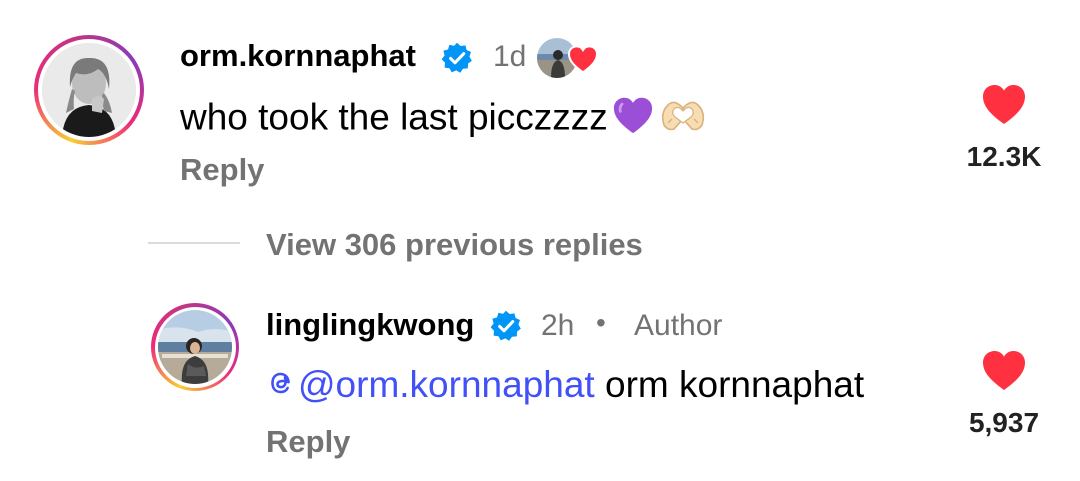 This screenshot has height=481, width=1080. What do you see at coordinates (281, 387) in the screenshot?
I see `threads-icon` at bounding box center [281, 387].